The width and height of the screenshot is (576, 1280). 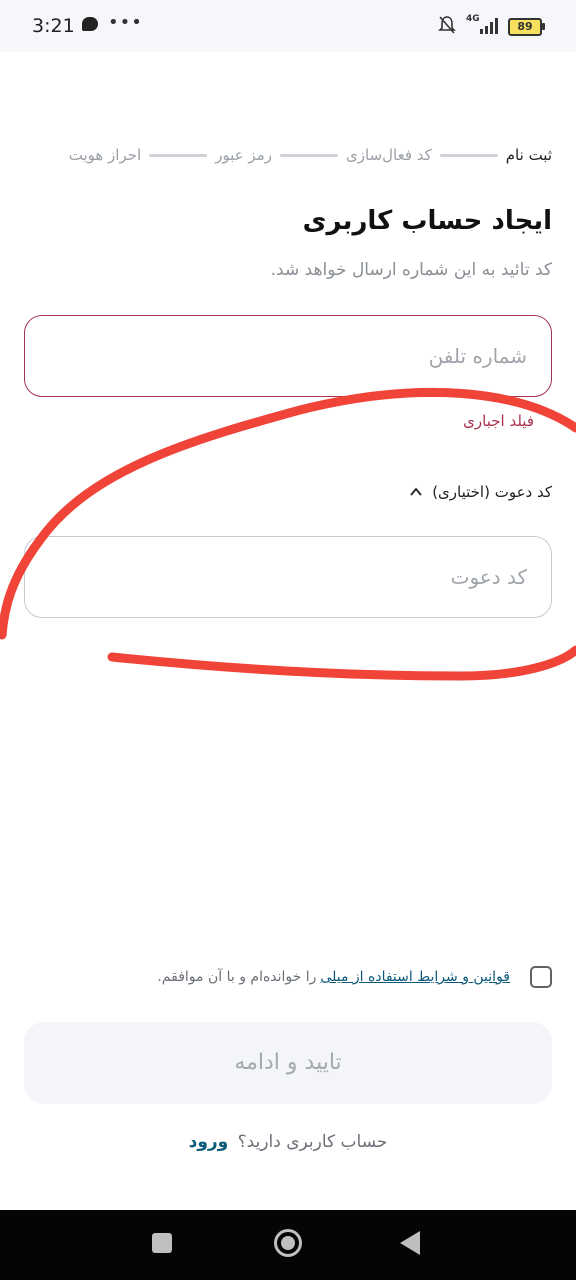 I want to click on phone-number-input, so click(x=288, y=356).